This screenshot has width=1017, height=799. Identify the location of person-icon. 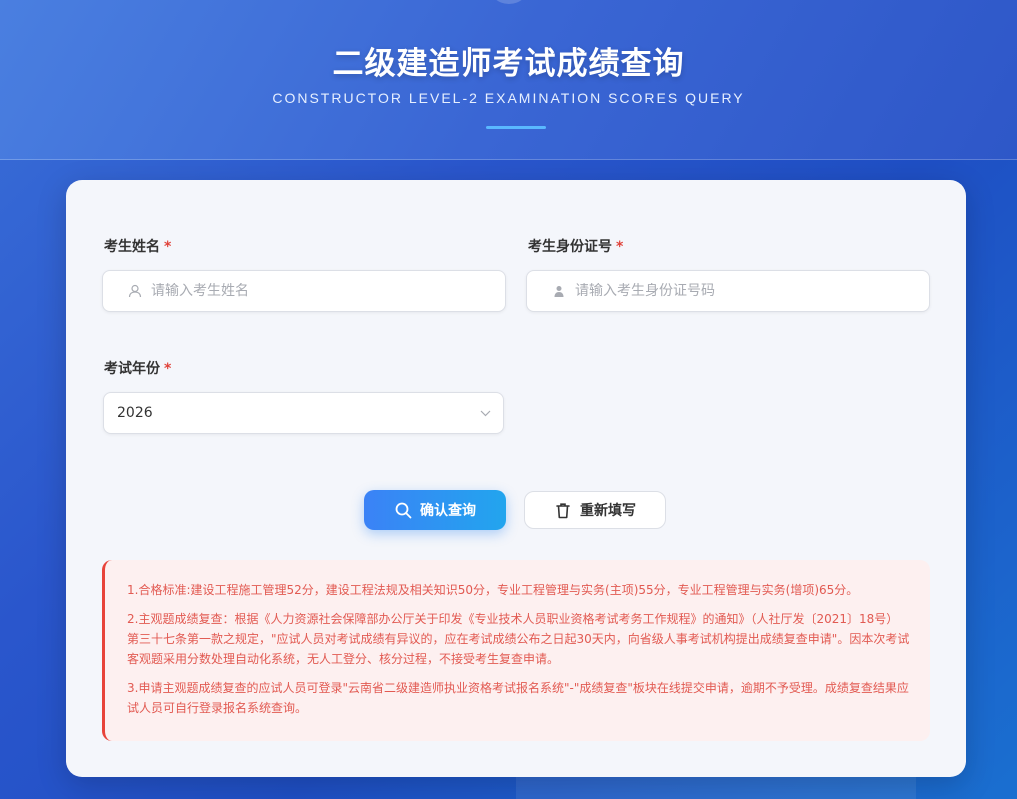
(559, 291).